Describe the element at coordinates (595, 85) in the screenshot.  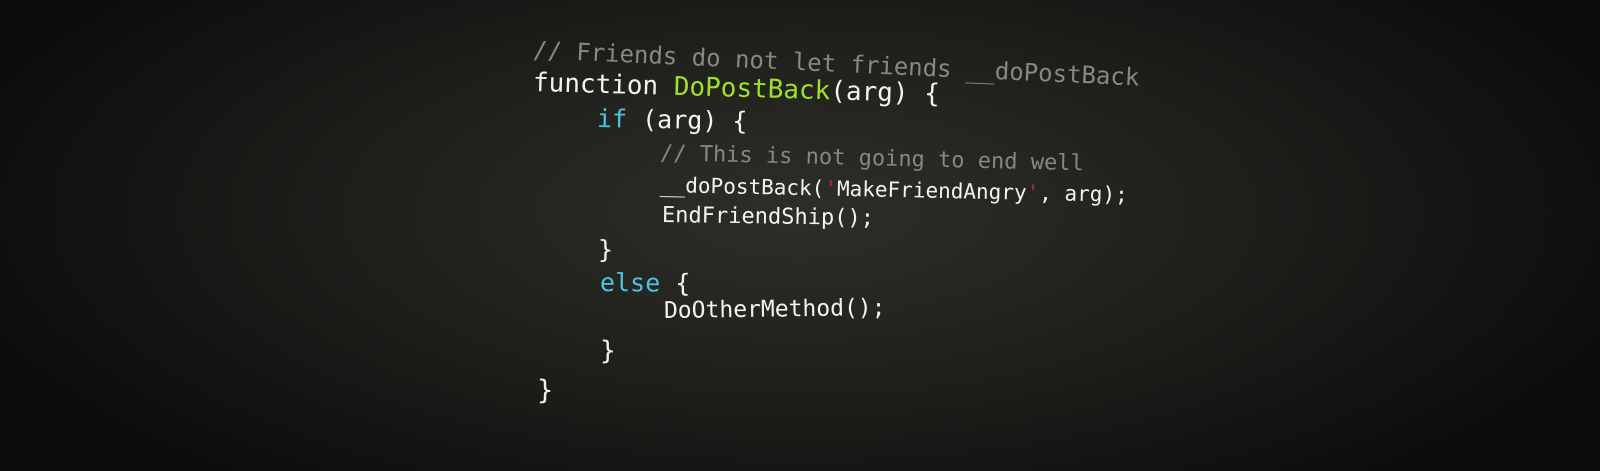
I see `keyword-function: function` at that location.